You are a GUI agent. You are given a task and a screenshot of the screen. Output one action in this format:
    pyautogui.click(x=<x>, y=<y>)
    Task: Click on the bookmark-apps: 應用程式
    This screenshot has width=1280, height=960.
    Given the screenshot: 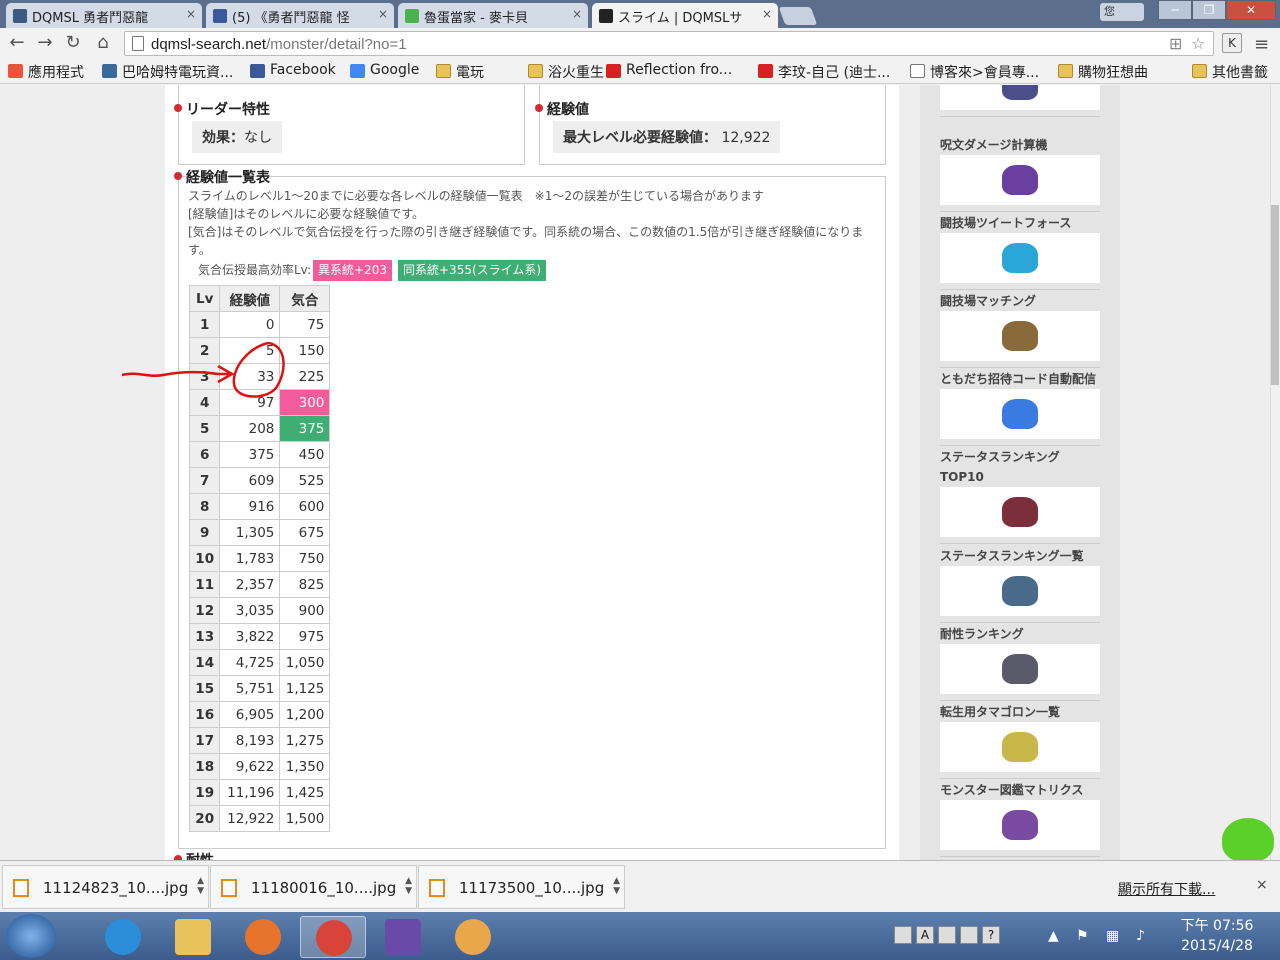 What is the action you would take?
    pyautogui.click(x=46, y=72)
    